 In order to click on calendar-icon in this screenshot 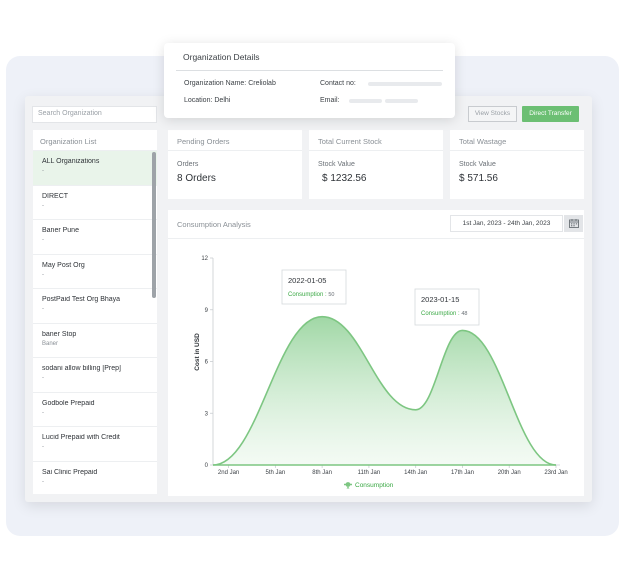, I will do `click(573, 223)`.